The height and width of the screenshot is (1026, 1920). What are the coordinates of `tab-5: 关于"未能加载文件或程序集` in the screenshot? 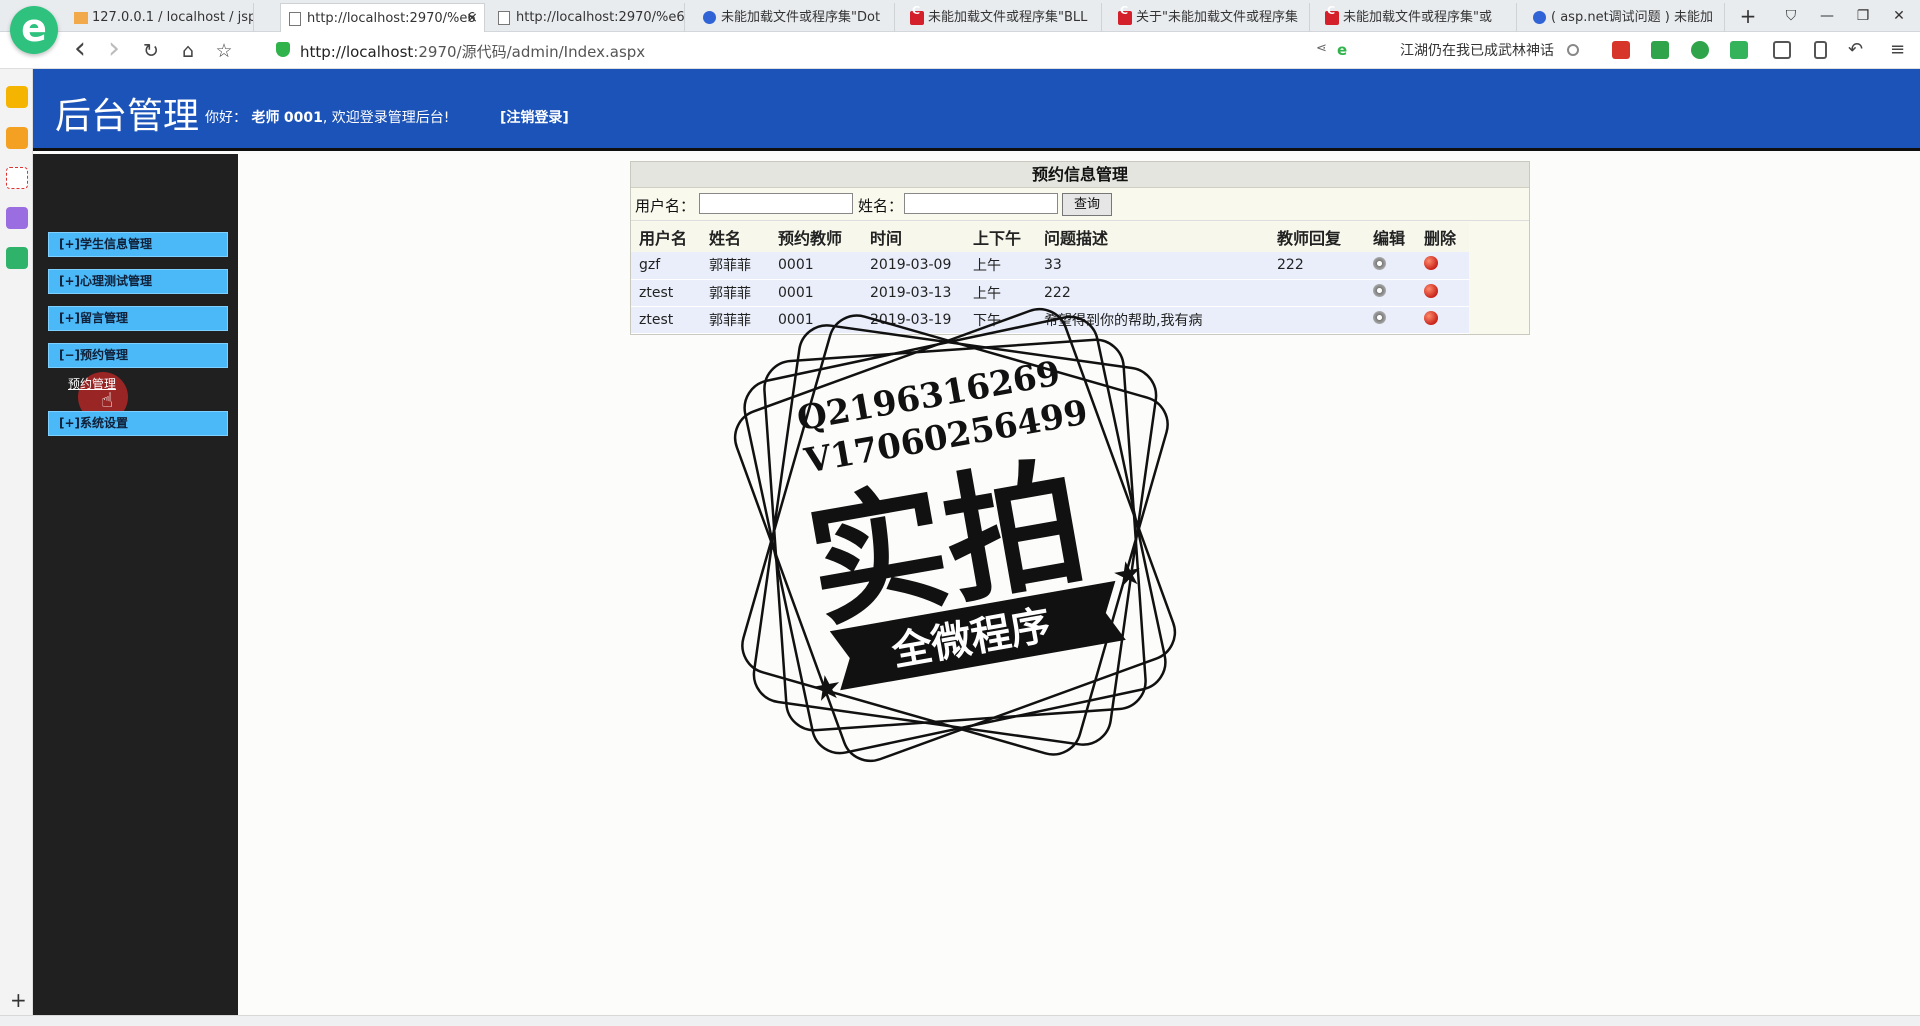 It's located at (1210, 17).